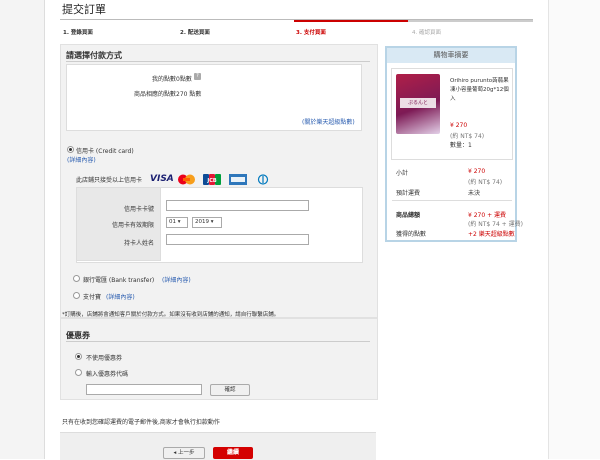 This screenshot has width=600, height=460. Describe the element at coordinates (426, 33) in the screenshot. I see `step-confirm: 4. 確認頁面` at that location.